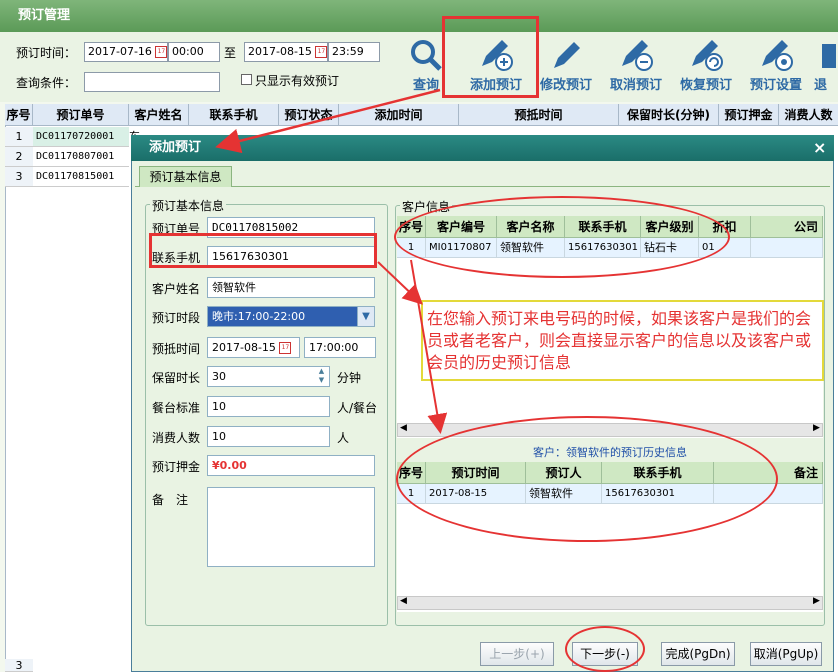 The image size is (838, 672). What do you see at coordinates (707, 55) in the screenshot?
I see `pencil-restore-icon` at bounding box center [707, 55].